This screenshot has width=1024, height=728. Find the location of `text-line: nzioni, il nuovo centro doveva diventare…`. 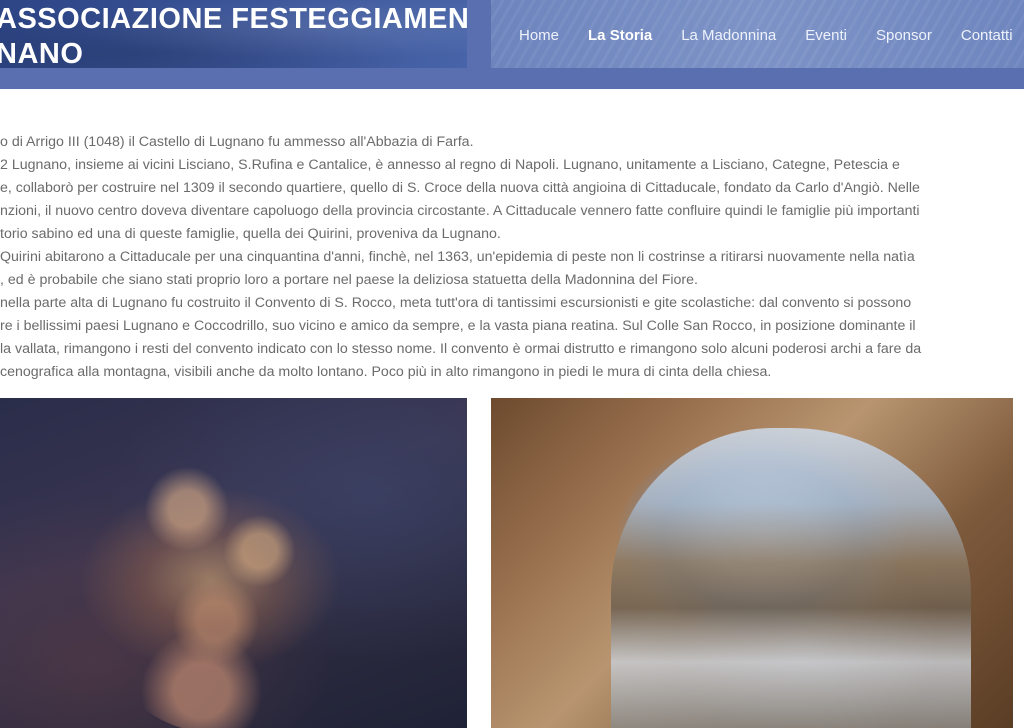

text-line: nzioni, il nuovo centro doveva diventare… is located at coordinates (460, 211).